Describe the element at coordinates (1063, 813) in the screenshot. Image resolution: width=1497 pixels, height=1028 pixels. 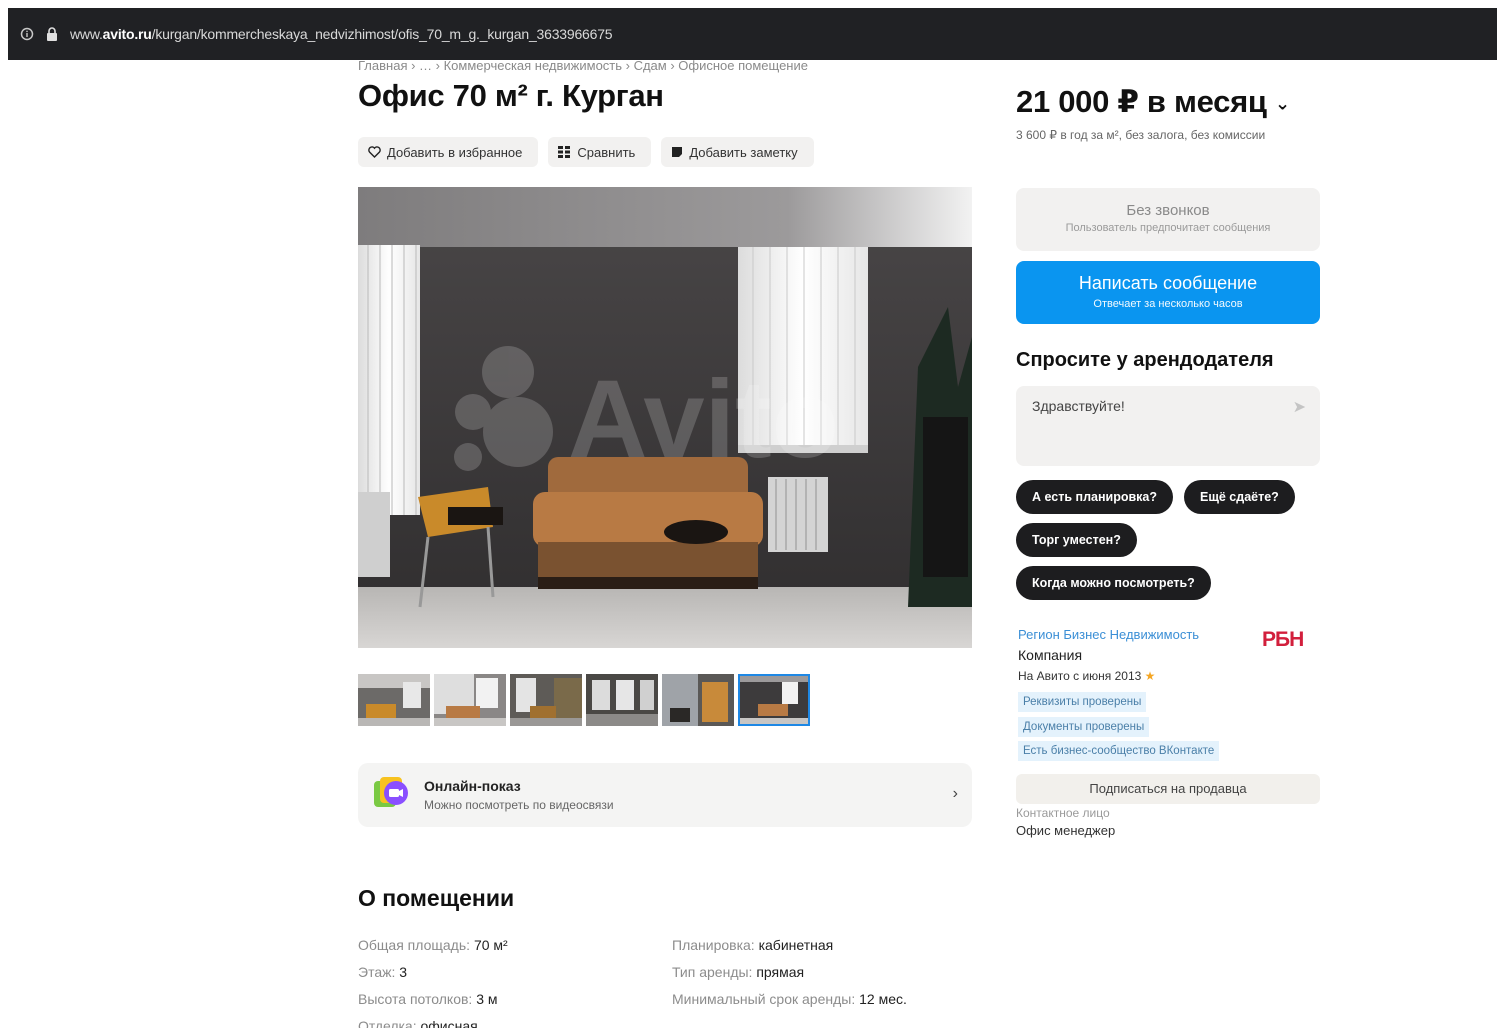
I see `contact-person-label: Контактное лицо` at that location.